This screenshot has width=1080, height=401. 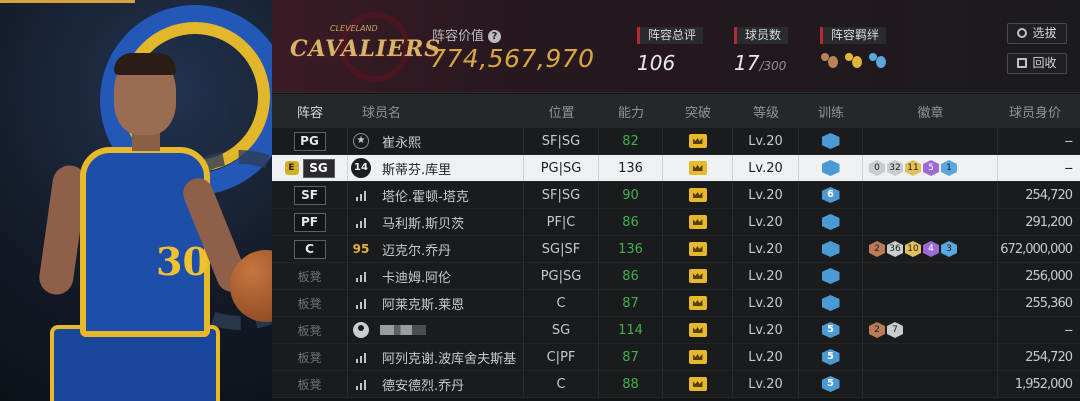 What do you see at coordinates (895, 330) in the screenshot?
I see `badge-icon: 7` at bounding box center [895, 330].